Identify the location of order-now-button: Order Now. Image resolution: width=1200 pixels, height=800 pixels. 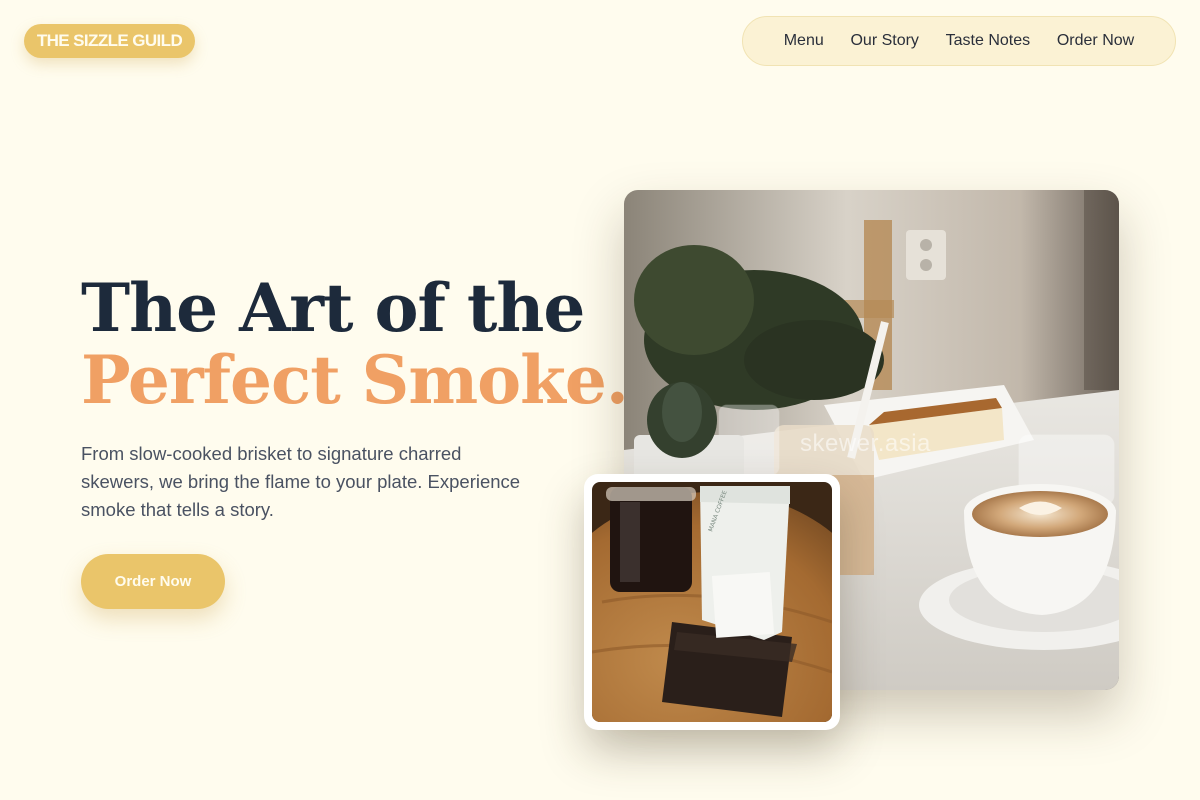
(153, 581).